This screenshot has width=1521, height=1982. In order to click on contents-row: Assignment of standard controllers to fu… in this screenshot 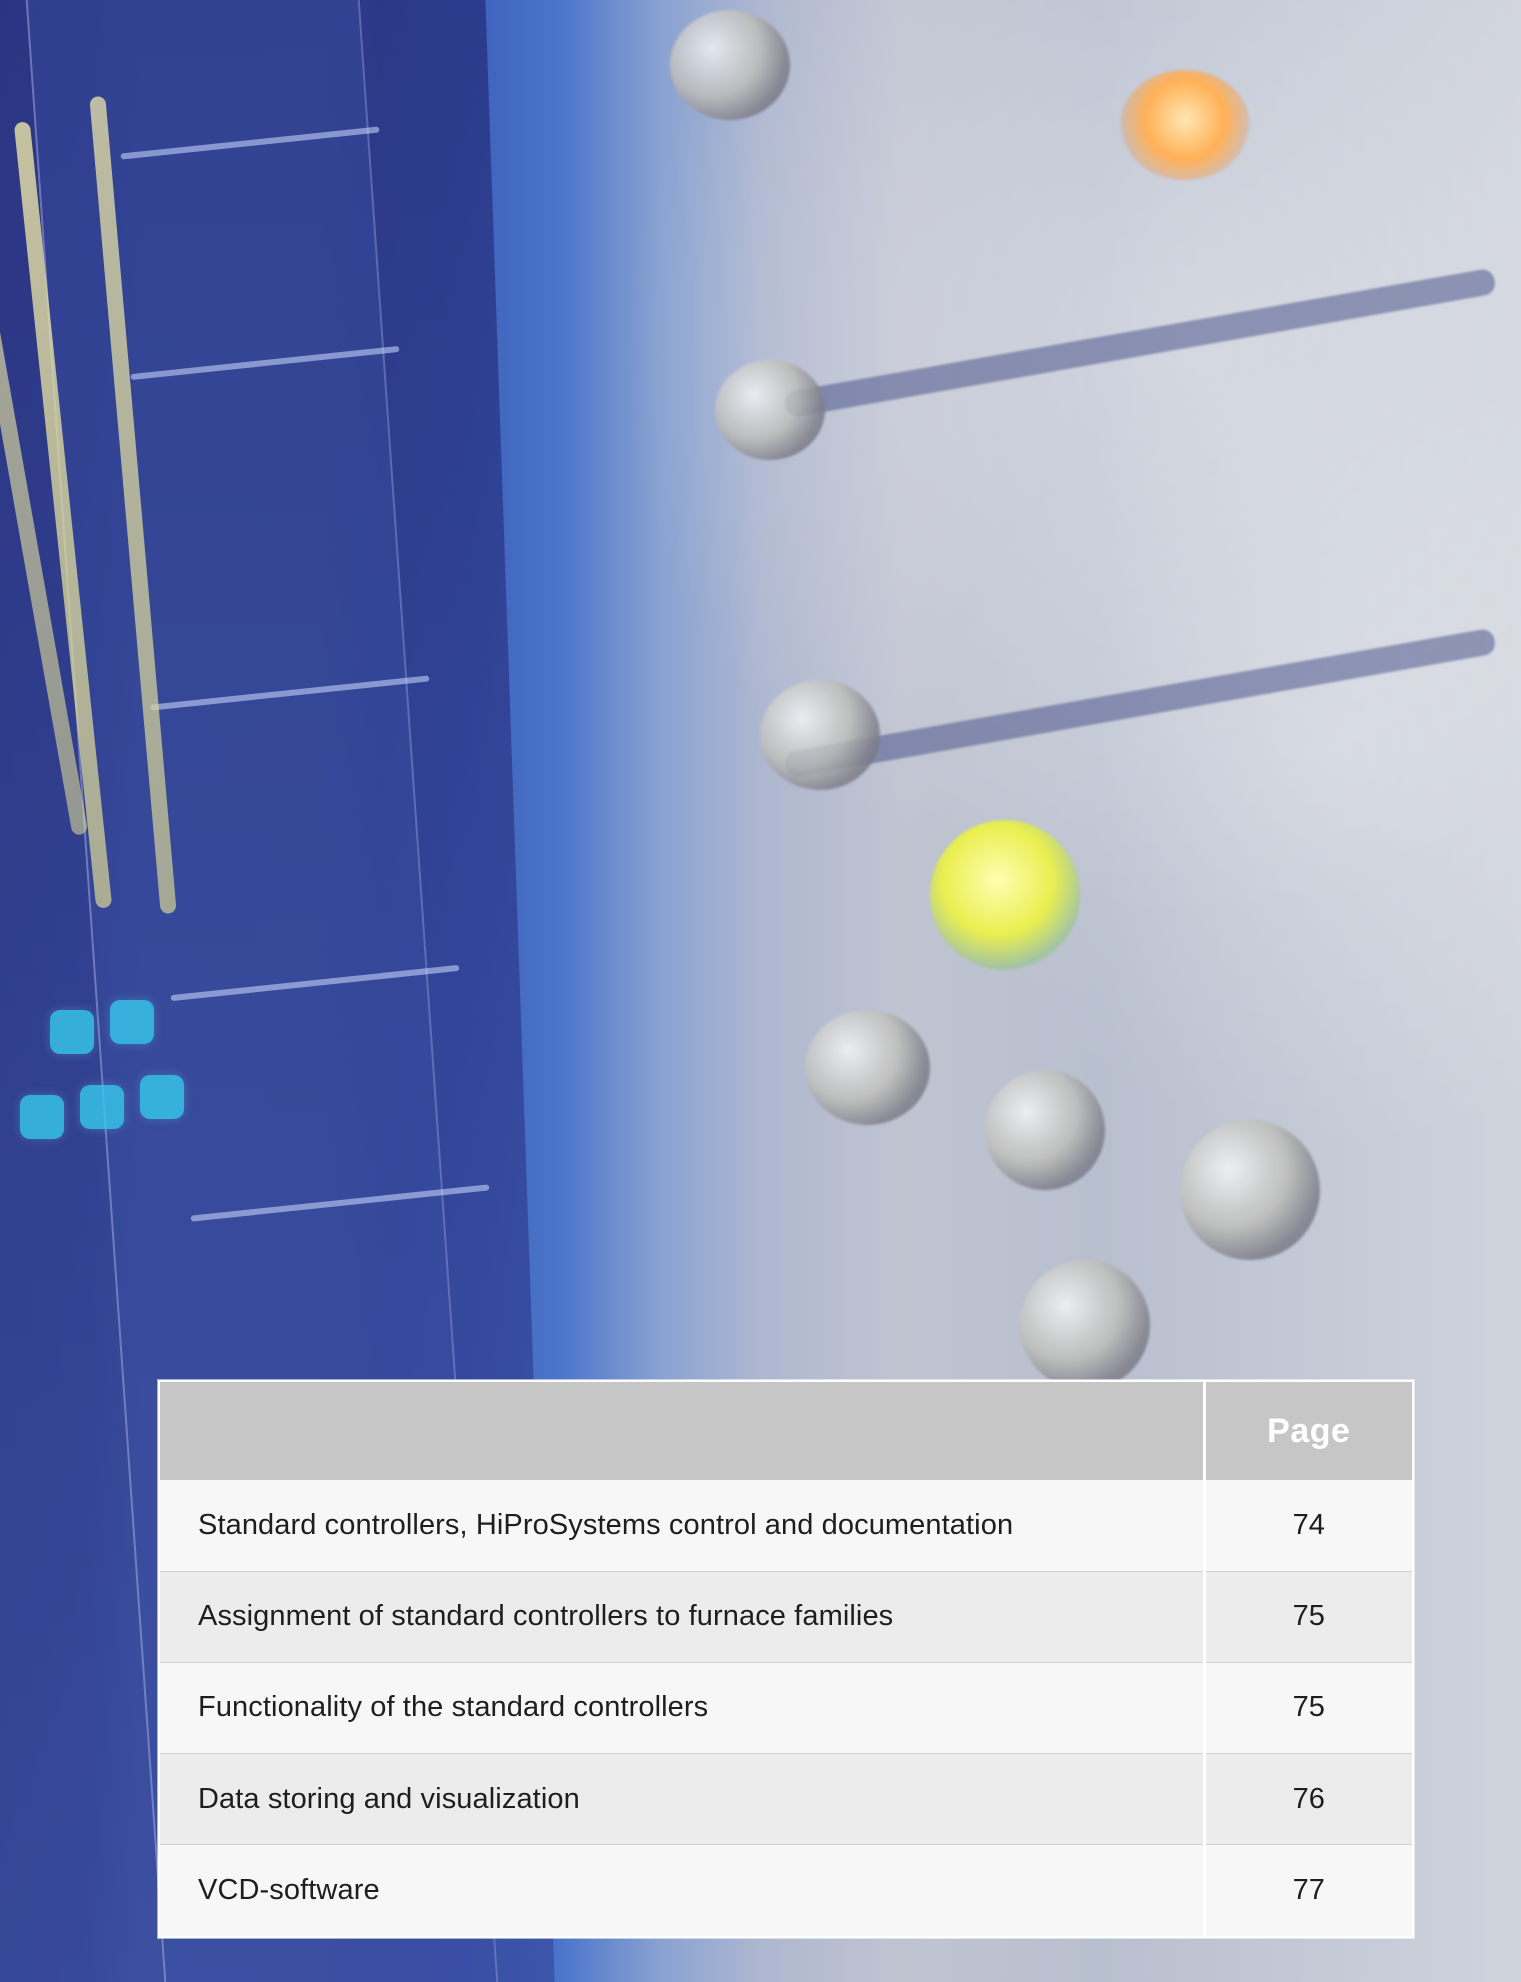, I will do `click(786, 1617)`.